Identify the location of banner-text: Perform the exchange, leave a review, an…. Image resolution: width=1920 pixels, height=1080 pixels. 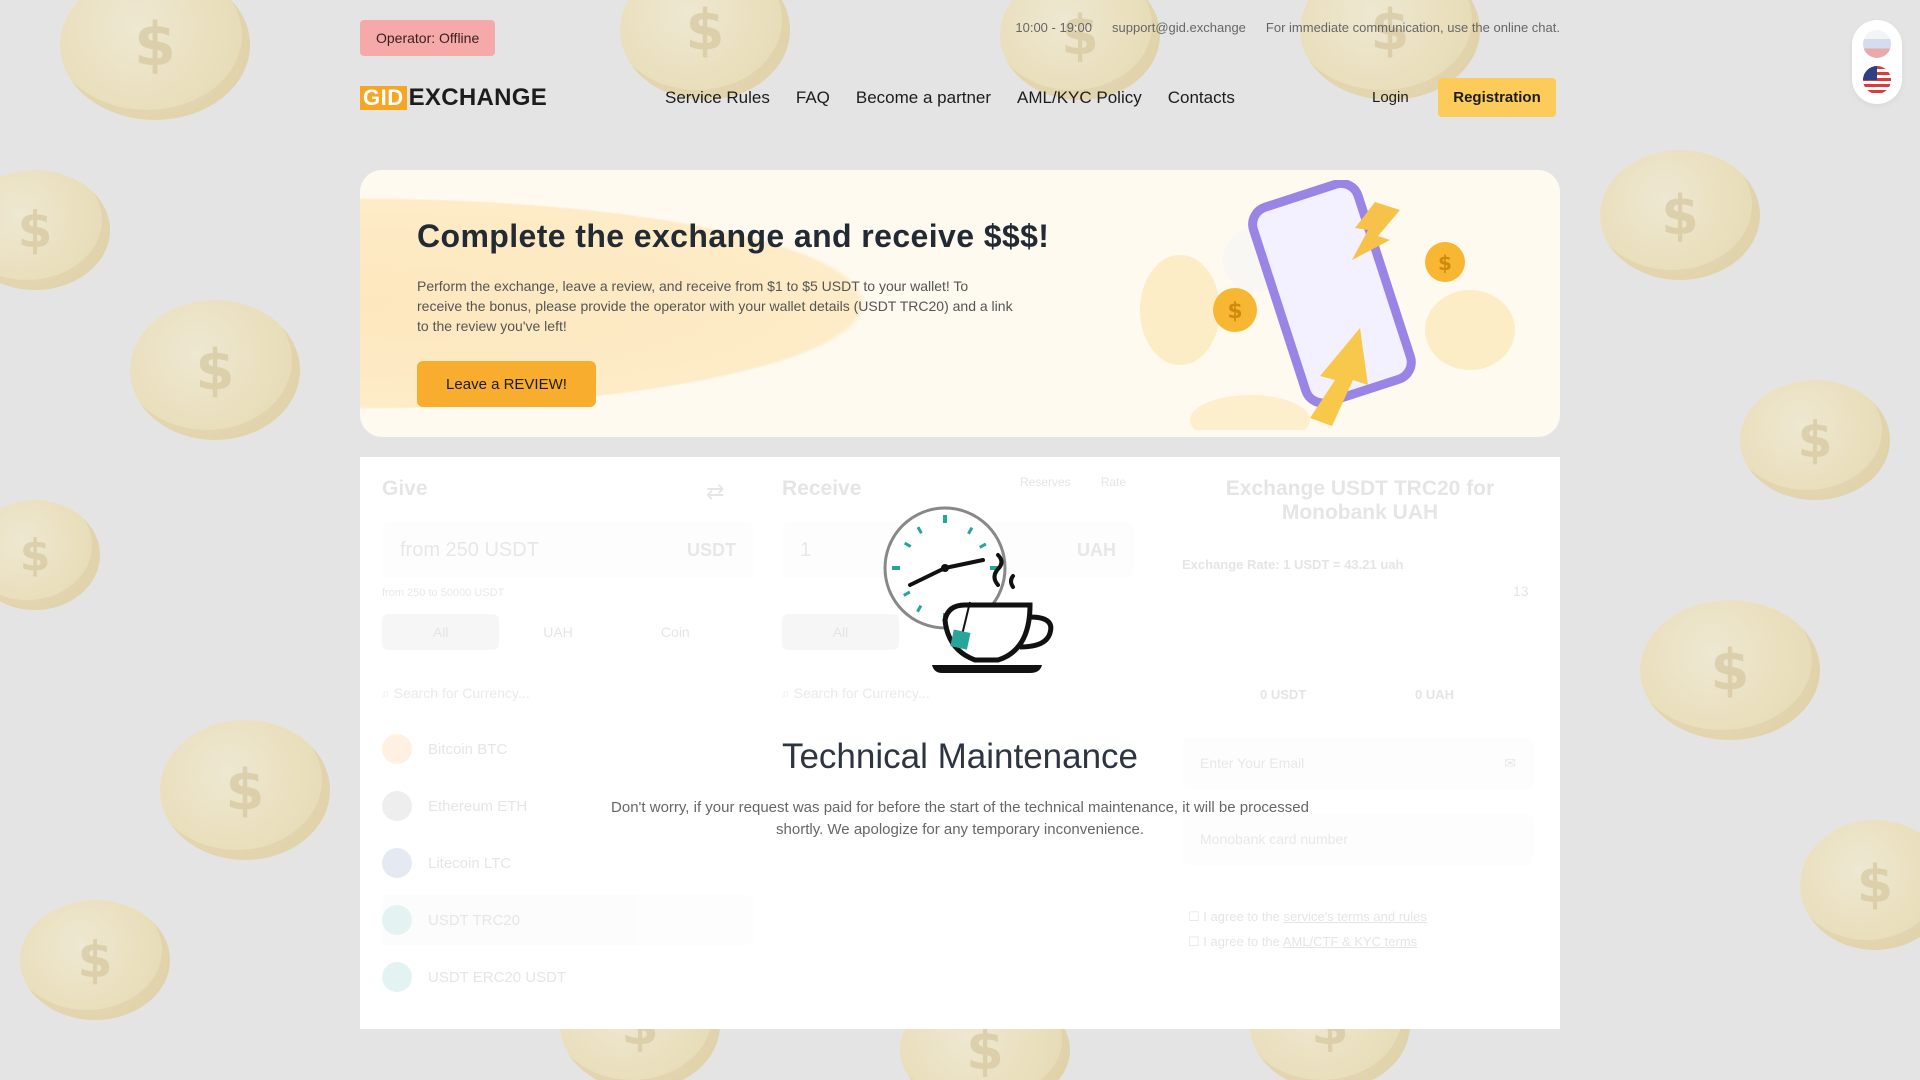
(715, 306).